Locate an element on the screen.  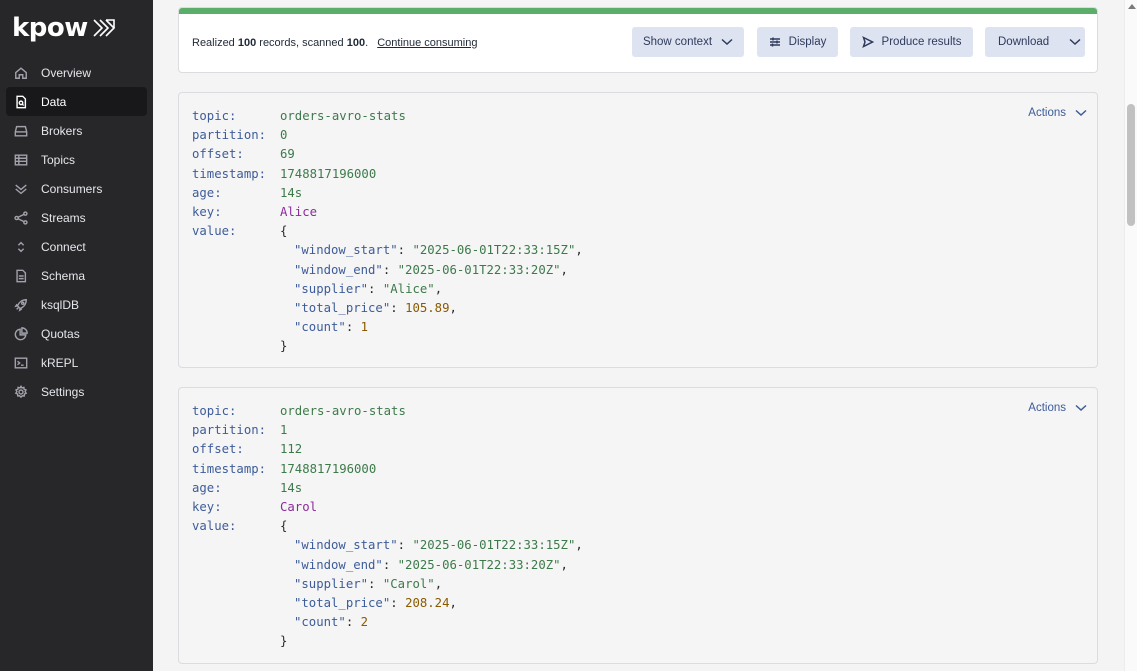
home-icon is located at coordinates (21, 73).